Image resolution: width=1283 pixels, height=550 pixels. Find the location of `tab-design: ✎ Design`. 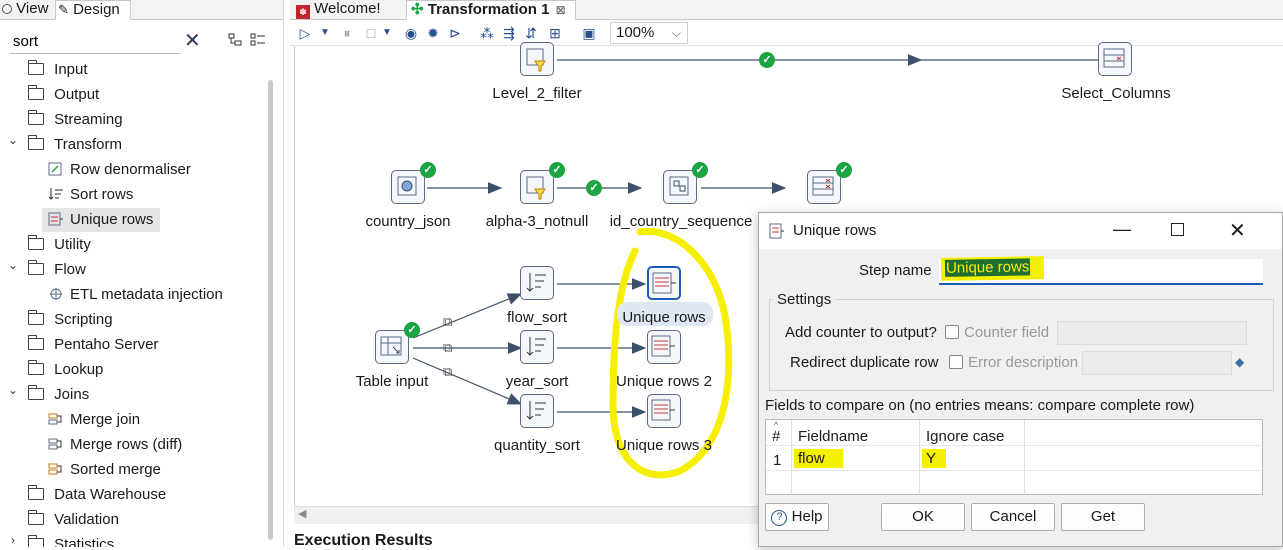

tab-design: ✎ Design is located at coordinates (93, 10).